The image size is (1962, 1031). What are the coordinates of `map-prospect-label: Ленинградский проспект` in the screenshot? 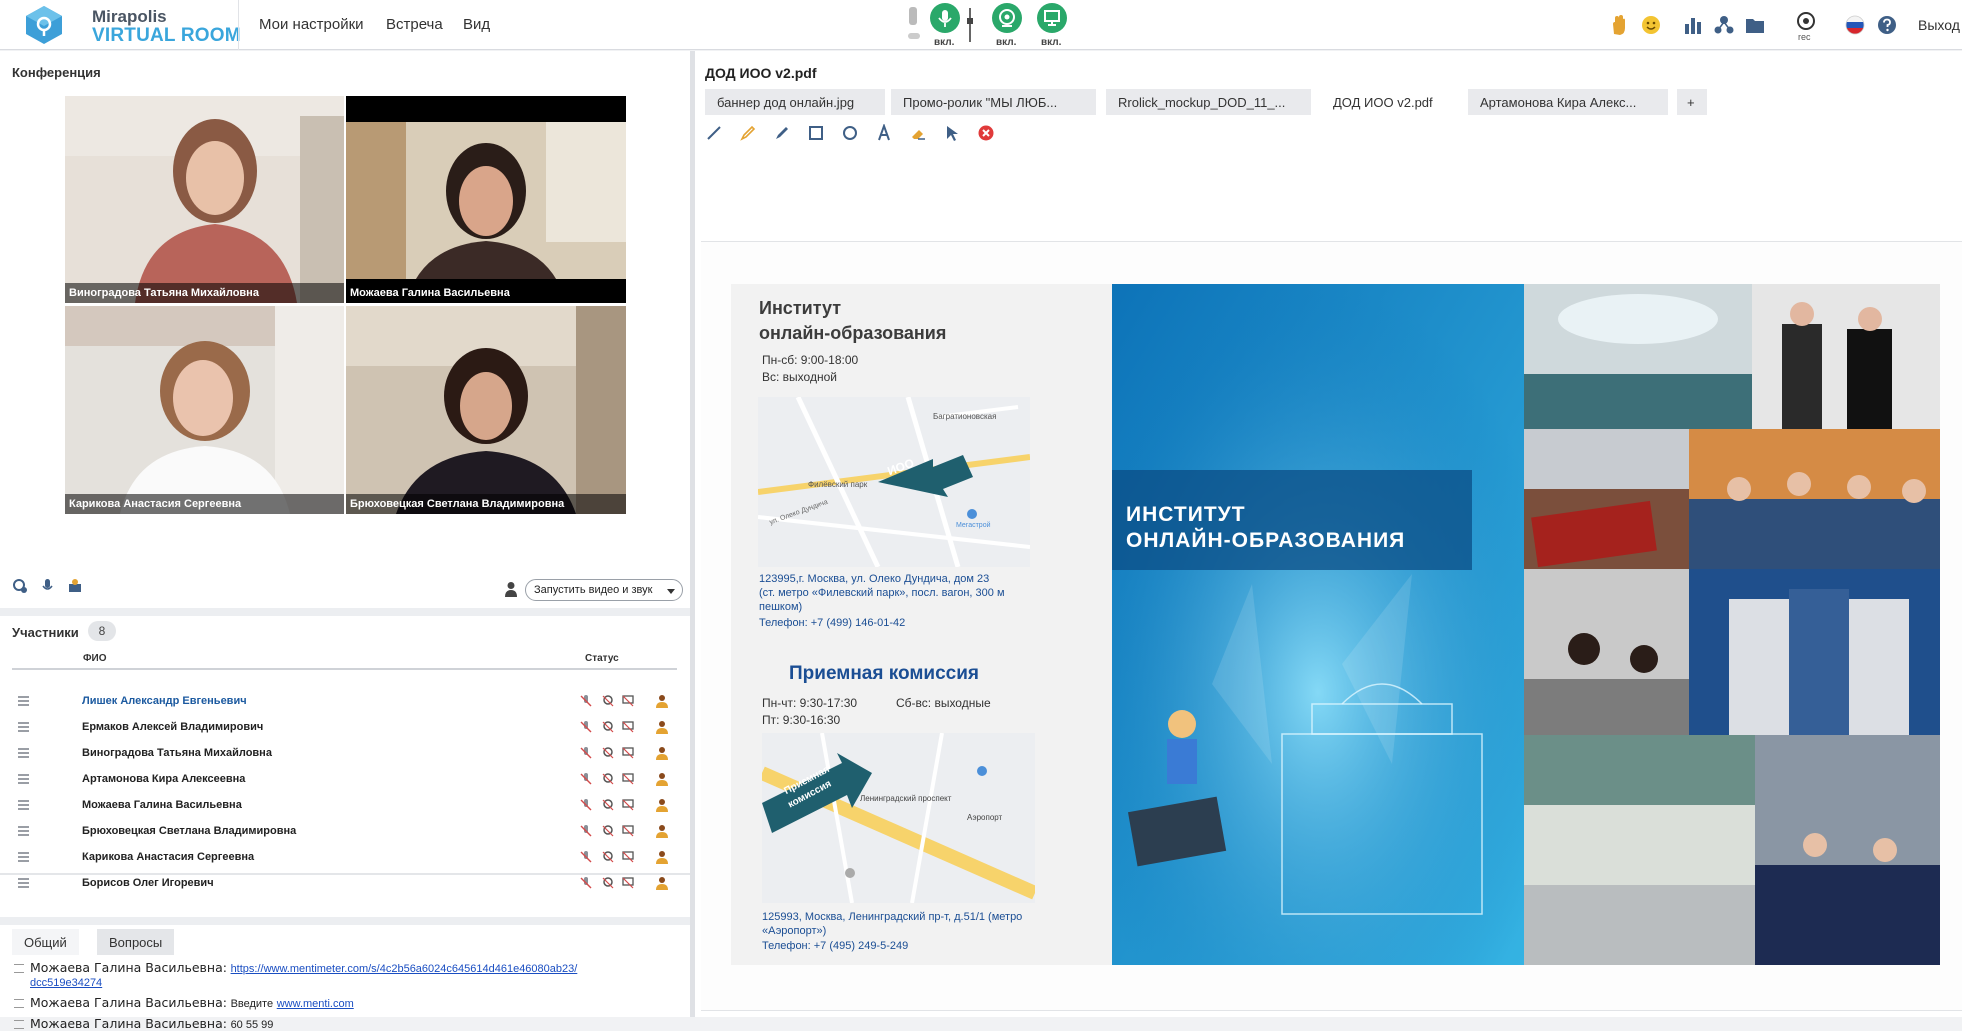 It's located at (906, 798).